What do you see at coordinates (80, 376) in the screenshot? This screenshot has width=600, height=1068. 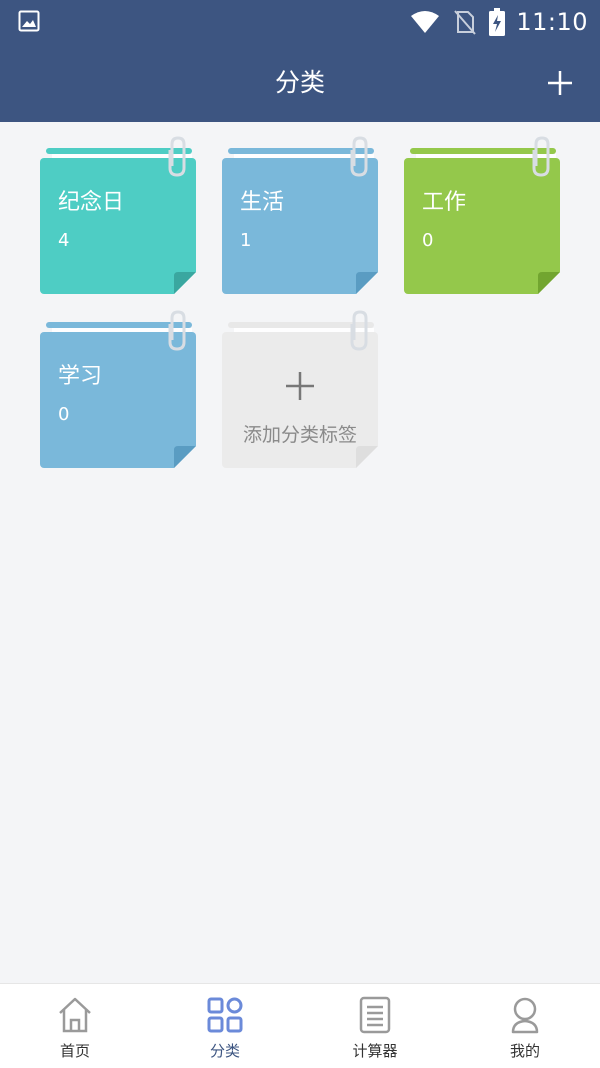 I see `category-name: 学习` at bounding box center [80, 376].